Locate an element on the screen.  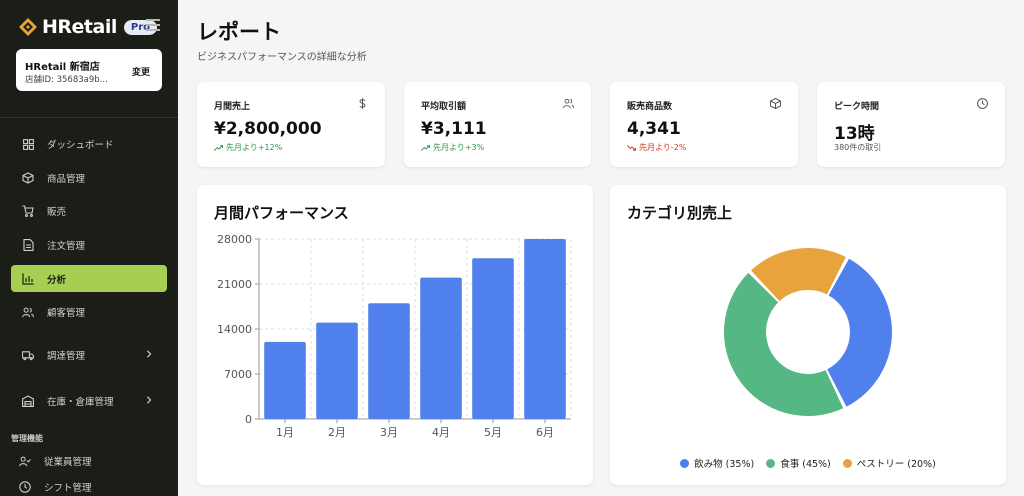
brand-logo-icon is located at coordinates (28, 27).